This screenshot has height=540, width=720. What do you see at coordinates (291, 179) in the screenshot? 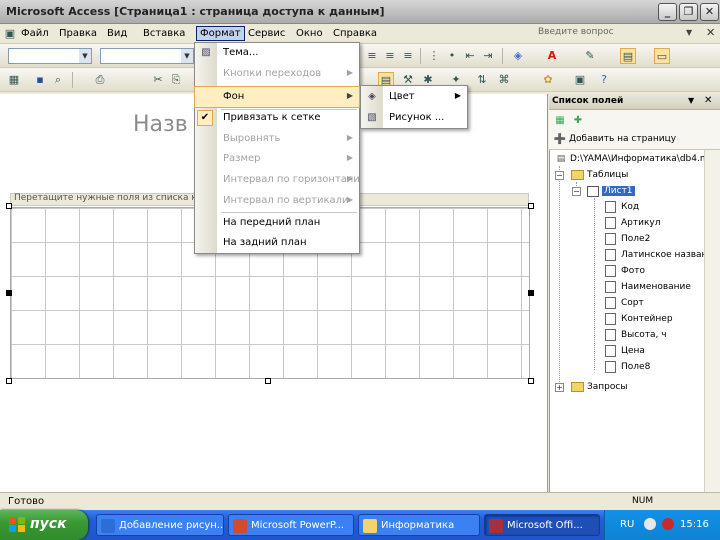
I see `menu-item-label: Интервал по горизонтали` at bounding box center [291, 179].